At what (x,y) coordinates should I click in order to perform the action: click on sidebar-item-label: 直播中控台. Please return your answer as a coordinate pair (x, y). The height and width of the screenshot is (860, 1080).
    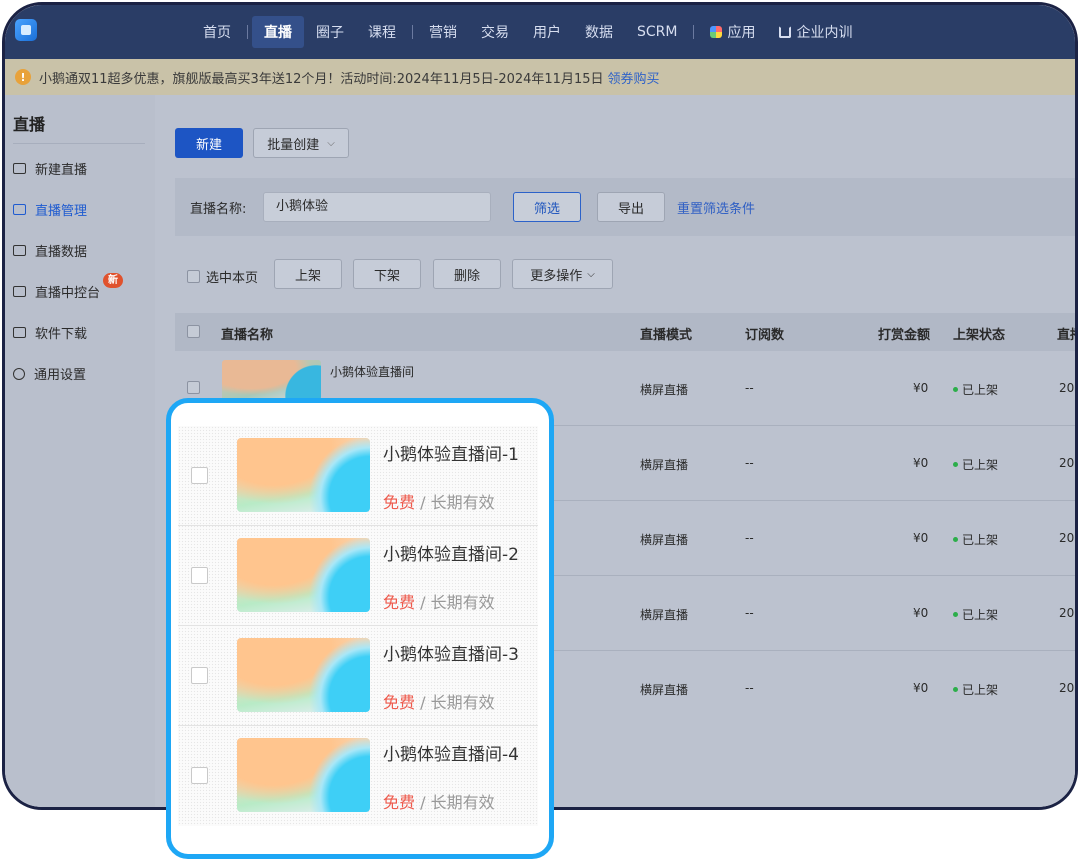
    Looking at the image, I should click on (68, 293).